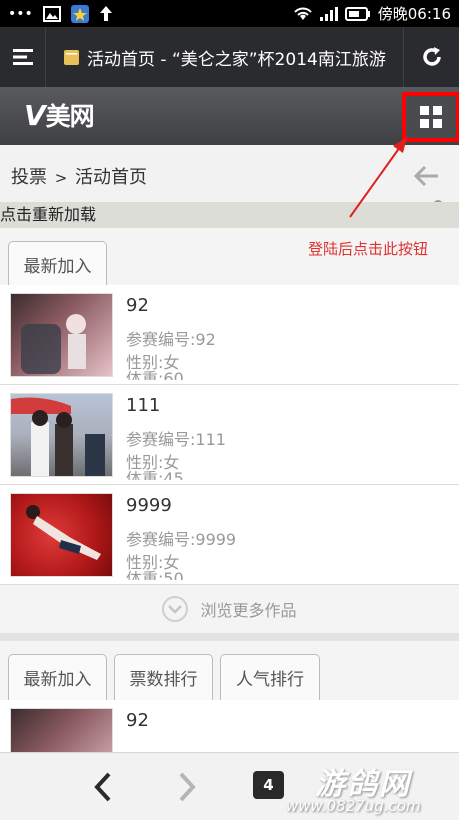 The width and height of the screenshot is (459, 820). I want to click on battery-icon, so click(357, 13).